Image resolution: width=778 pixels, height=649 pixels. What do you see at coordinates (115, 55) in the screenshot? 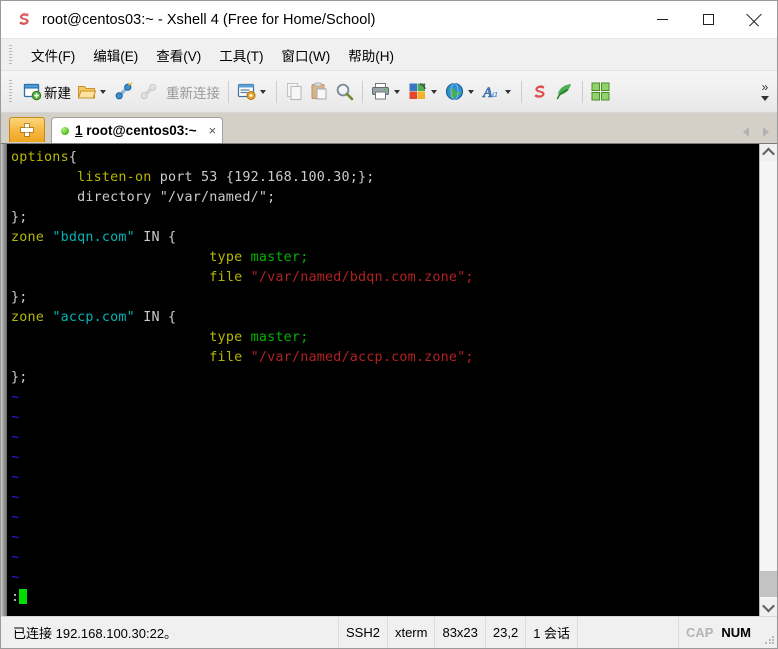
I see `menu-edit: 编辑(E)` at bounding box center [115, 55].